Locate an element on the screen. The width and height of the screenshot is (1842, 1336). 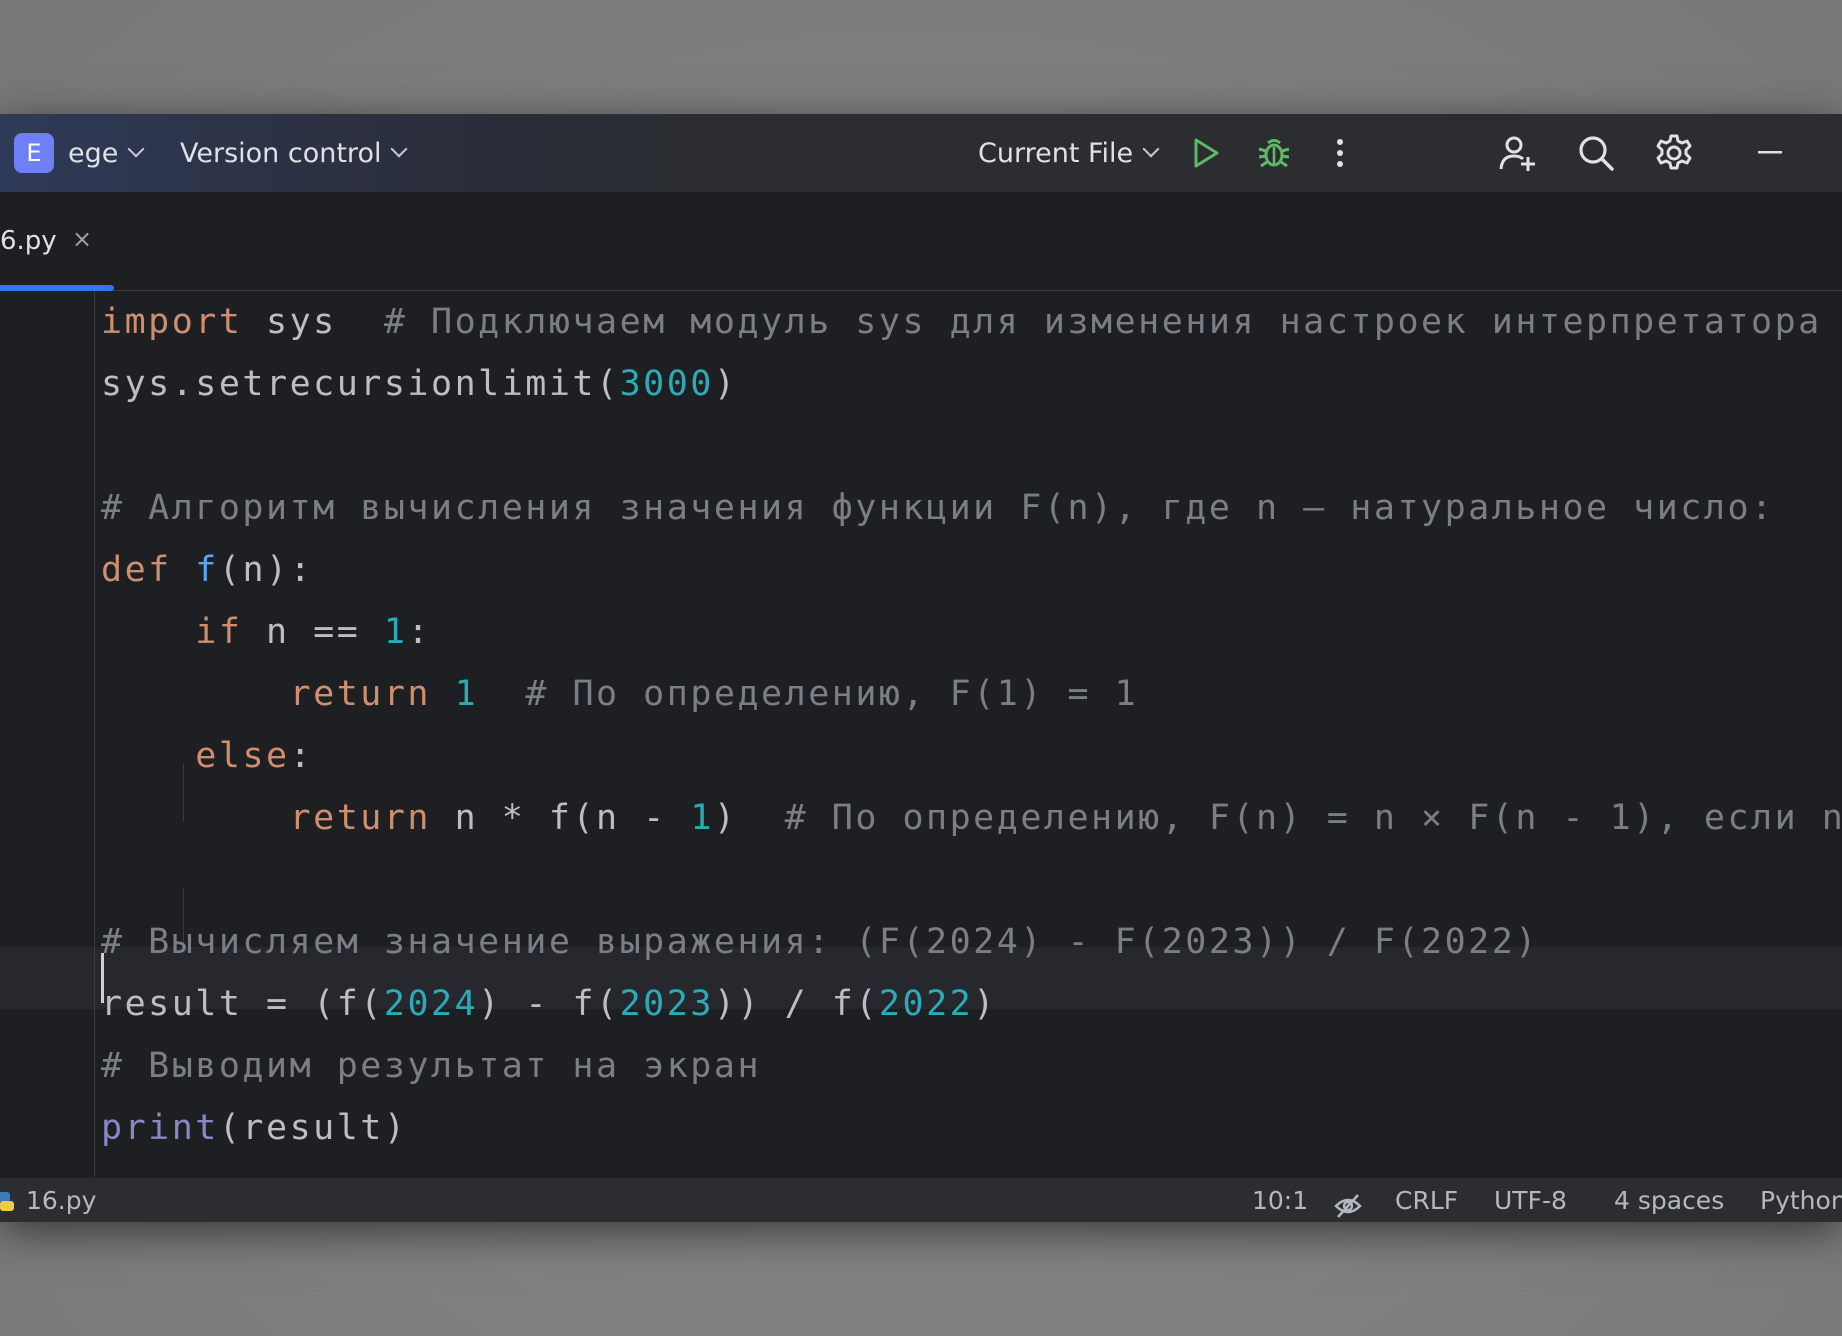
search-button is located at coordinates (1596, 153).